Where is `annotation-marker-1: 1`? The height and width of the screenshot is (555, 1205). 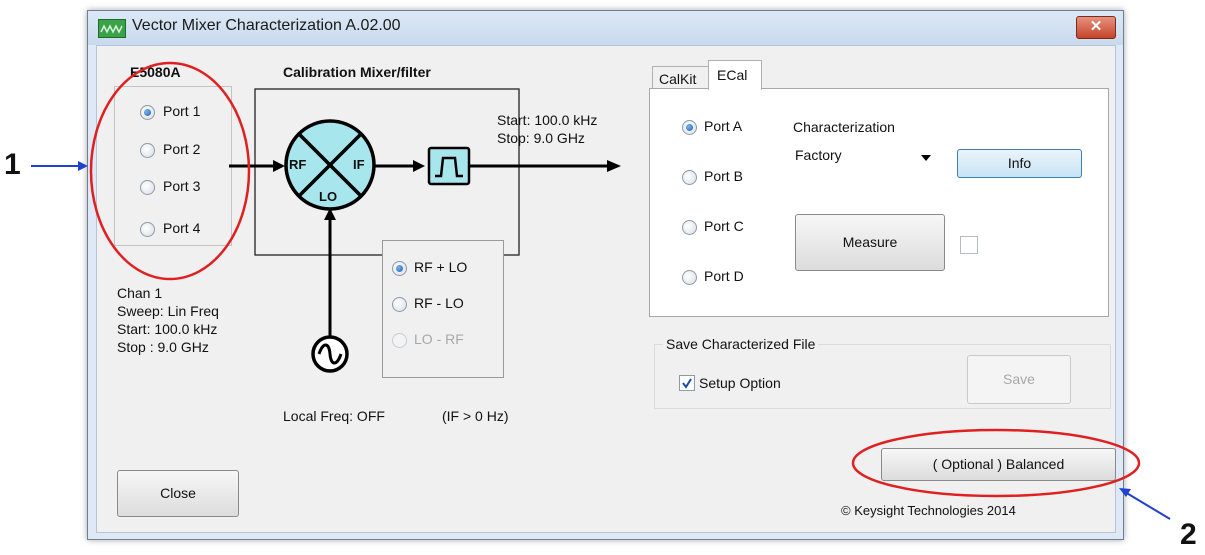
annotation-marker-1: 1 is located at coordinates (12, 164).